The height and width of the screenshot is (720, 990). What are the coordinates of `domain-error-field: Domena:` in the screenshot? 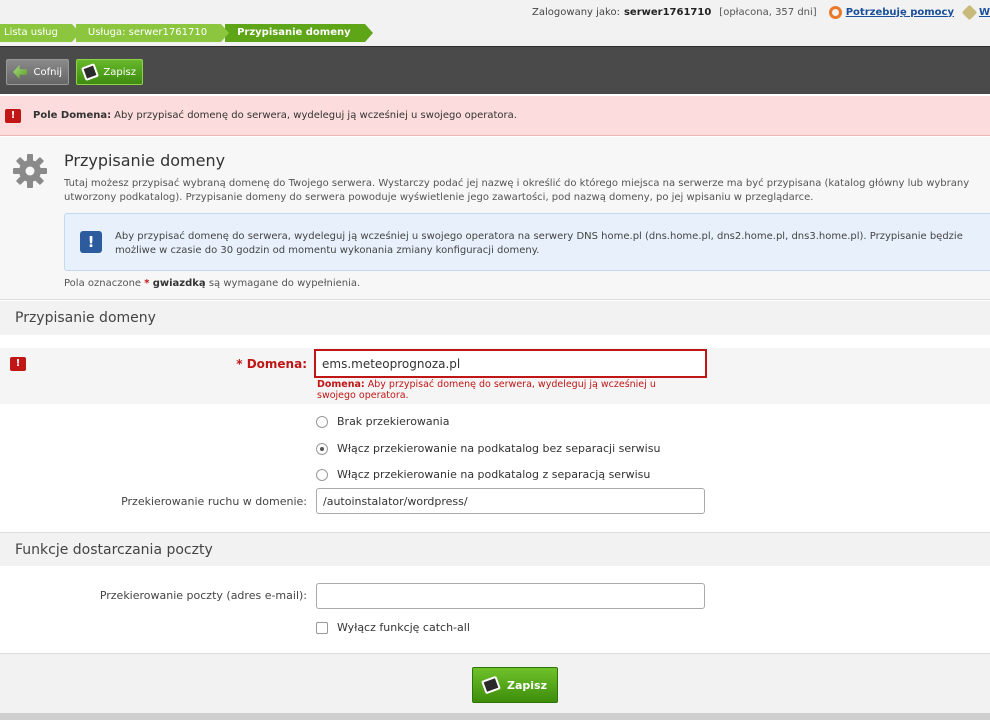 It's located at (341, 384).